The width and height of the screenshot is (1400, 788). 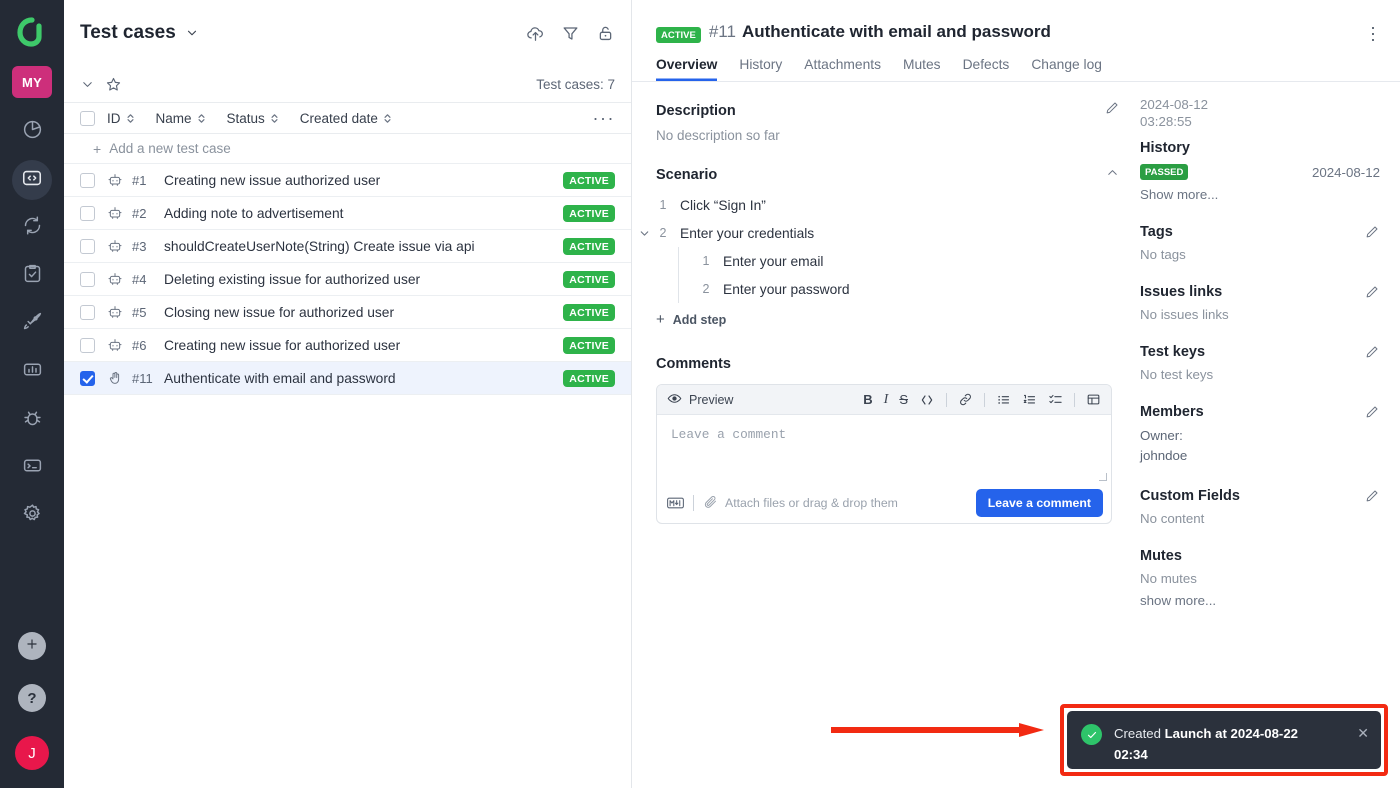 What do you see at coordinates (605, 33) in the screenshot?
I see `unlock-icon` at bounding box center [605, 33].